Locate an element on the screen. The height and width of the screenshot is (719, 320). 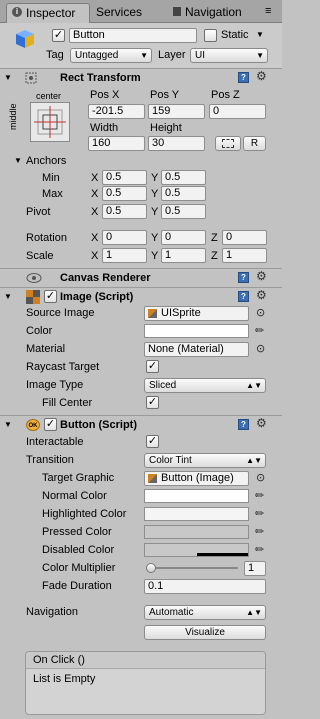
pos-z-field: 0 is located at coordinates (237, 111).